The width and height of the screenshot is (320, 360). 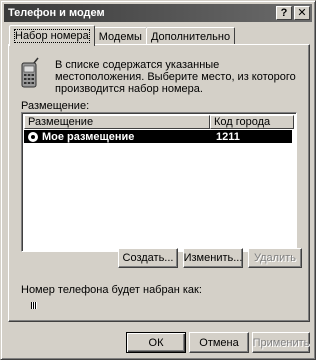 I want to click on tab-dialing-label: Набор номера, so click(x=52, y=36).